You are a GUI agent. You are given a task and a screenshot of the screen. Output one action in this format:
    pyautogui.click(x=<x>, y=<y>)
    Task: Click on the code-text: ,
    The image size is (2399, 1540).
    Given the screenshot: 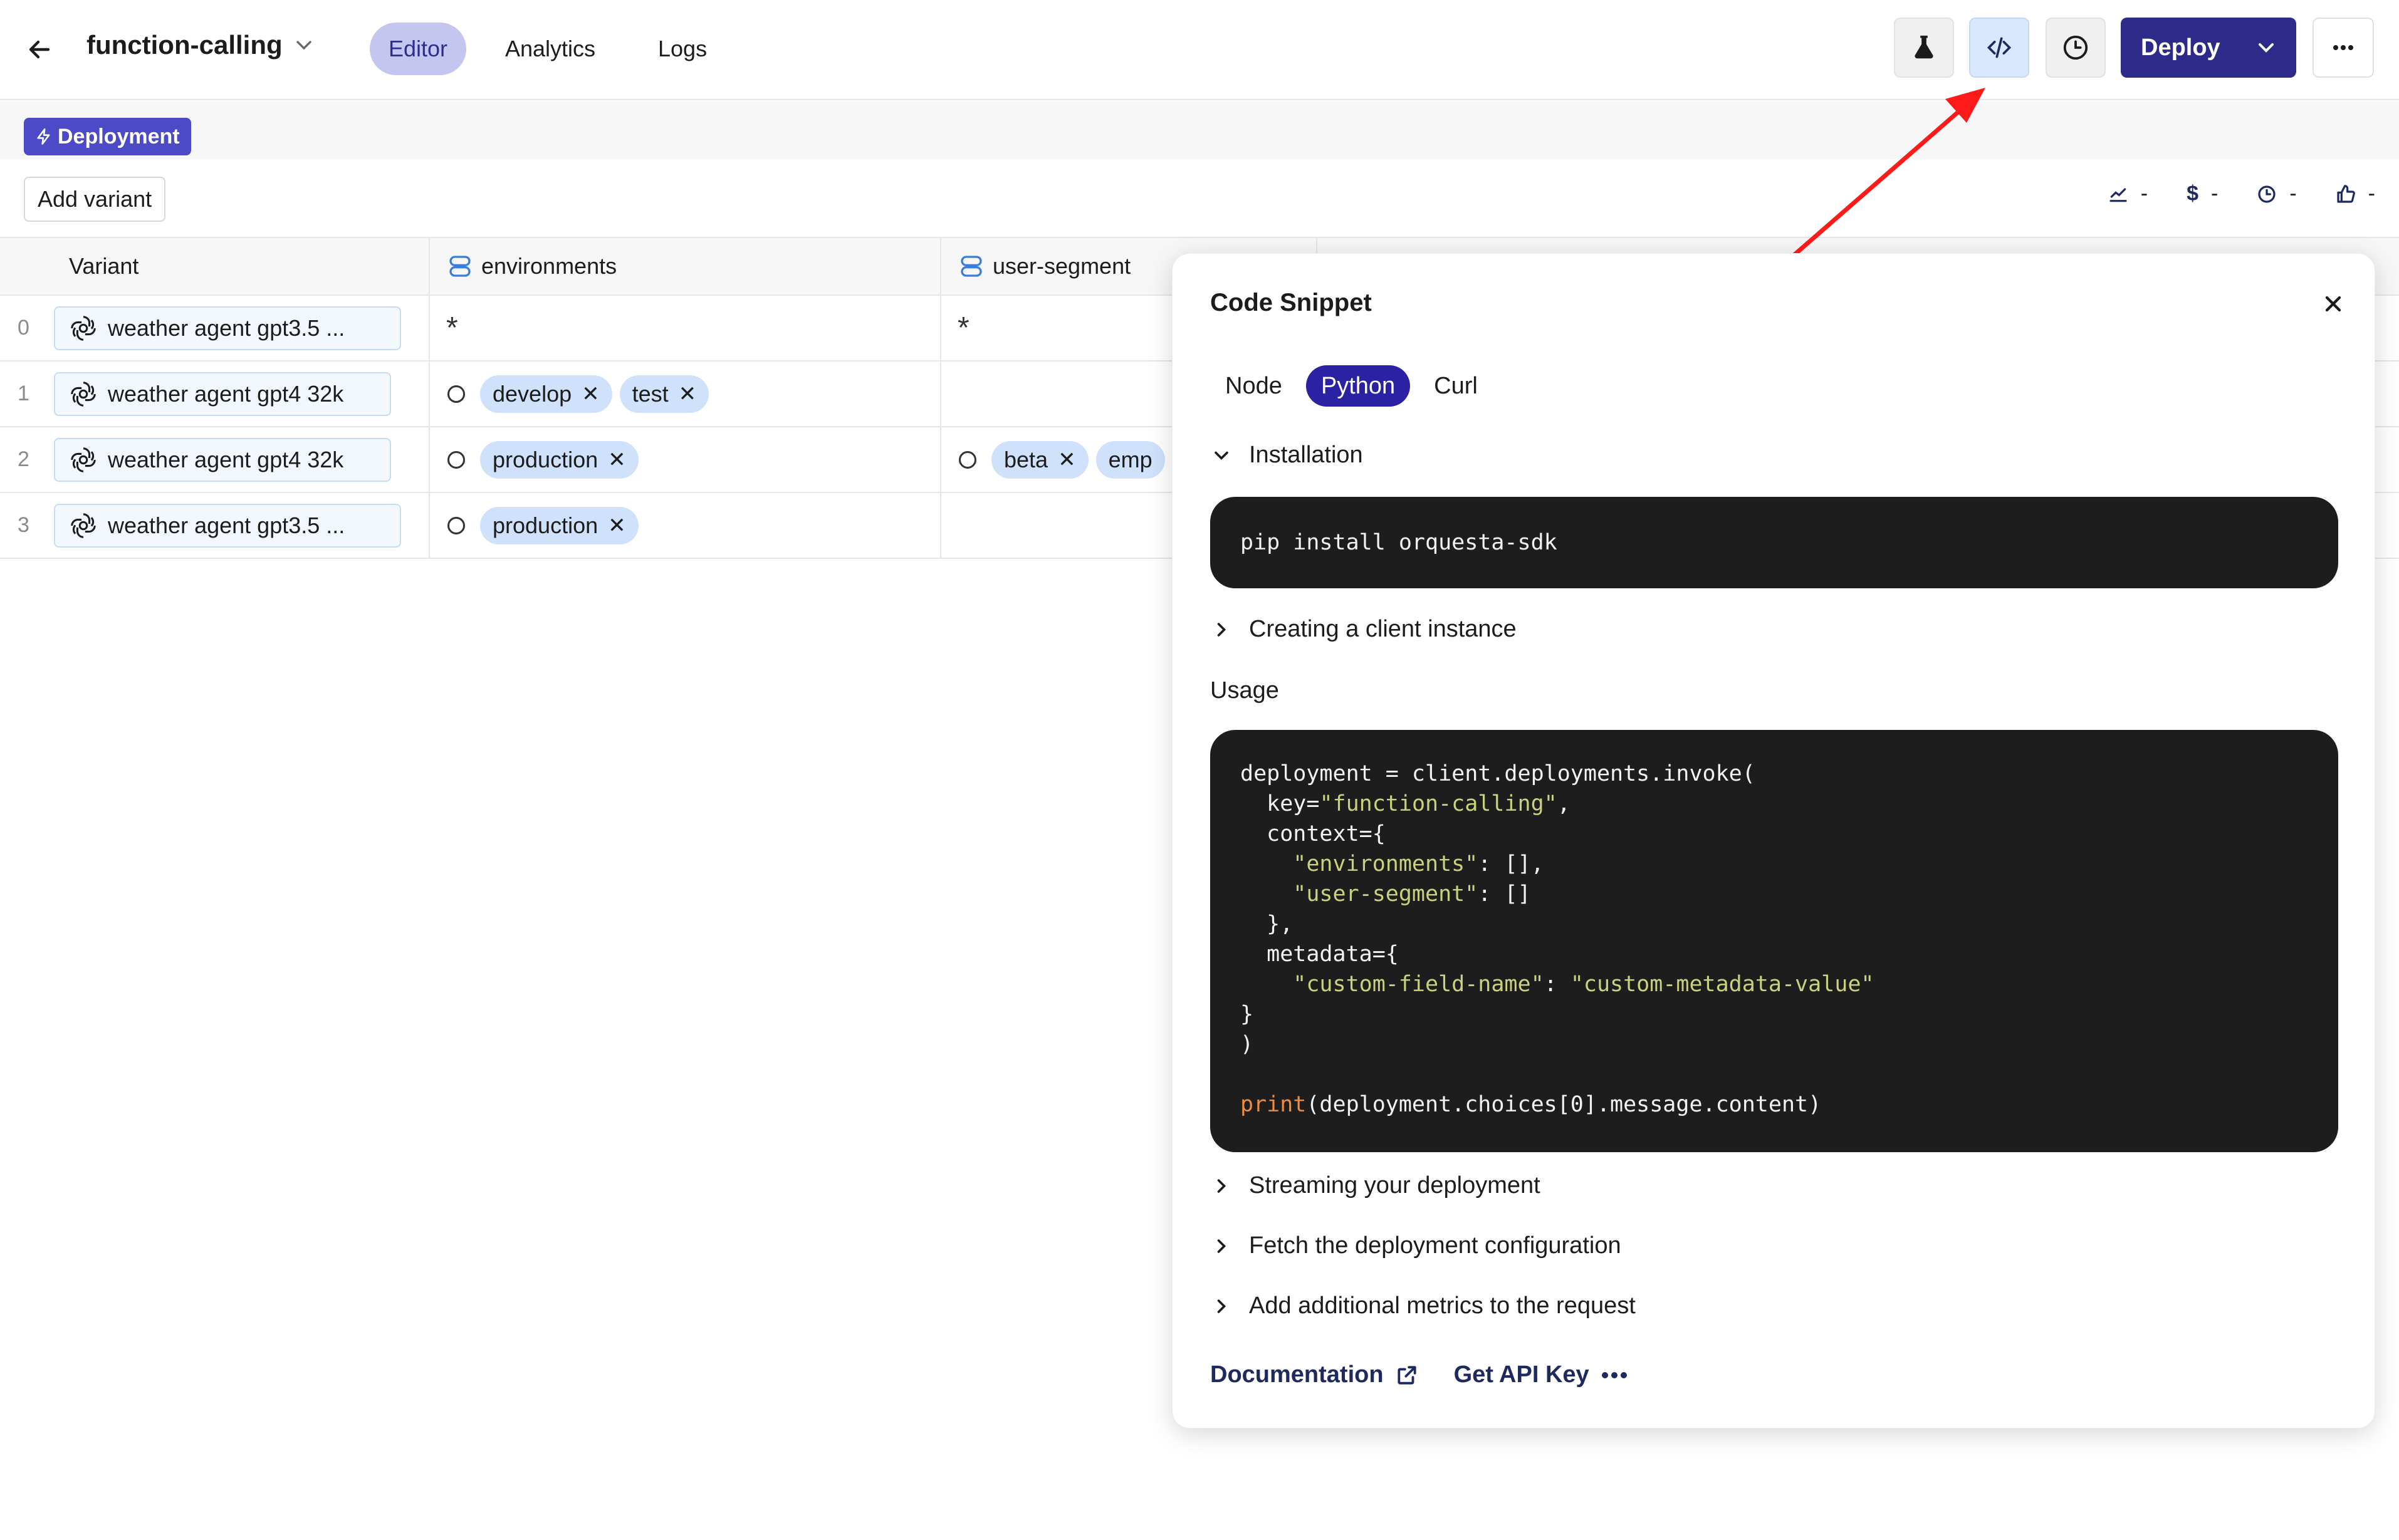 What is the action you would take?
    pyautogui.click(x=1564, y=803)
    